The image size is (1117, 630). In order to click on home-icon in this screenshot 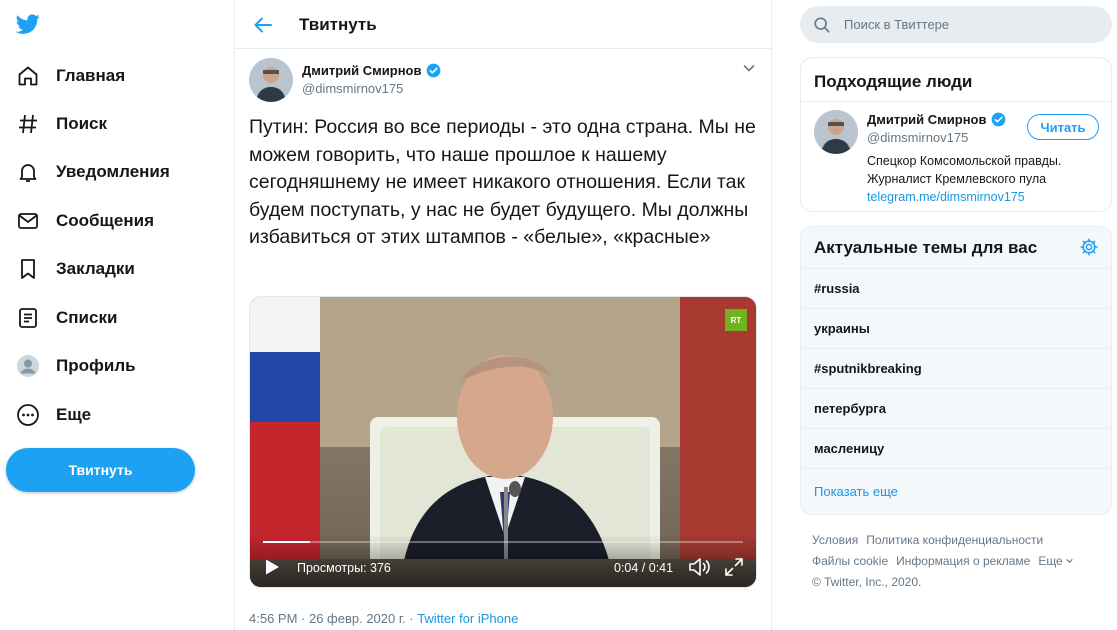, I will do `click(28, 76)`.